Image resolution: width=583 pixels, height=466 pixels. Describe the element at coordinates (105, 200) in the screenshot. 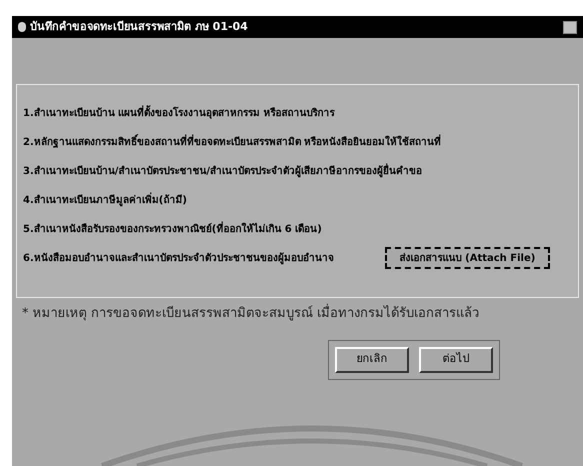

I see `document-label: 4.สำเนาทะเบียนภาษีมูลค่าเพิ่ม(ถ้ามี)` at that location.